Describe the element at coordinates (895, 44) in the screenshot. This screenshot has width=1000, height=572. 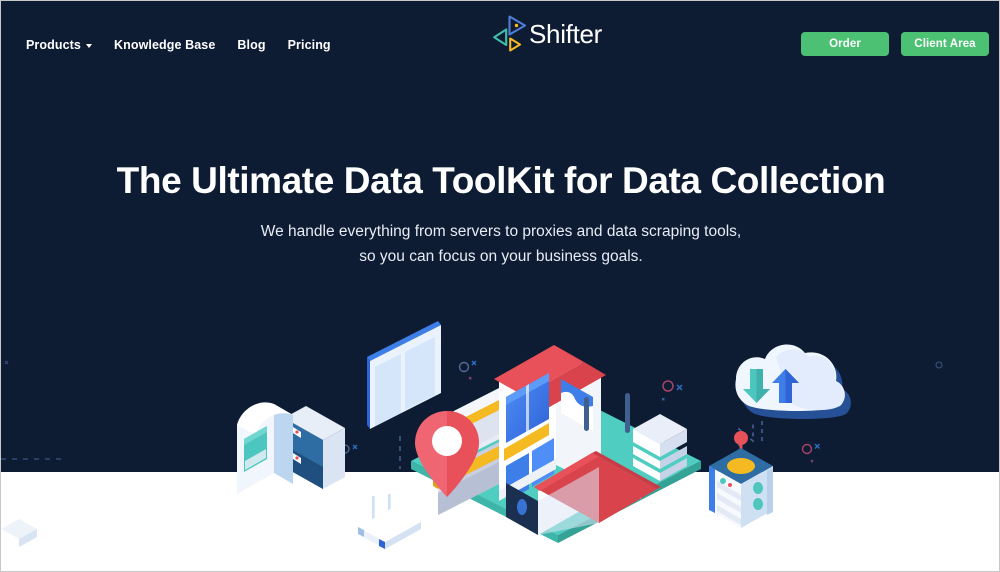
I see `nav-actions: Order Client Area` at that location.